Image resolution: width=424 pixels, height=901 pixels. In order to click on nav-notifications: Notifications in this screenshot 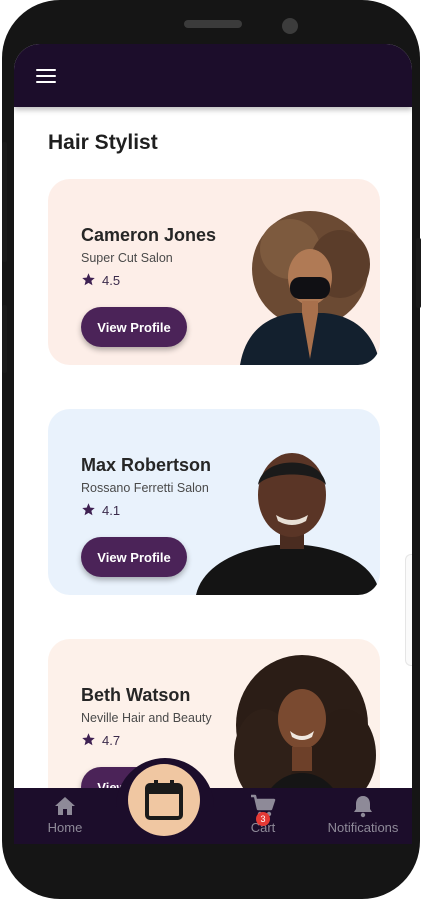, I will do `click(363, 814)`.